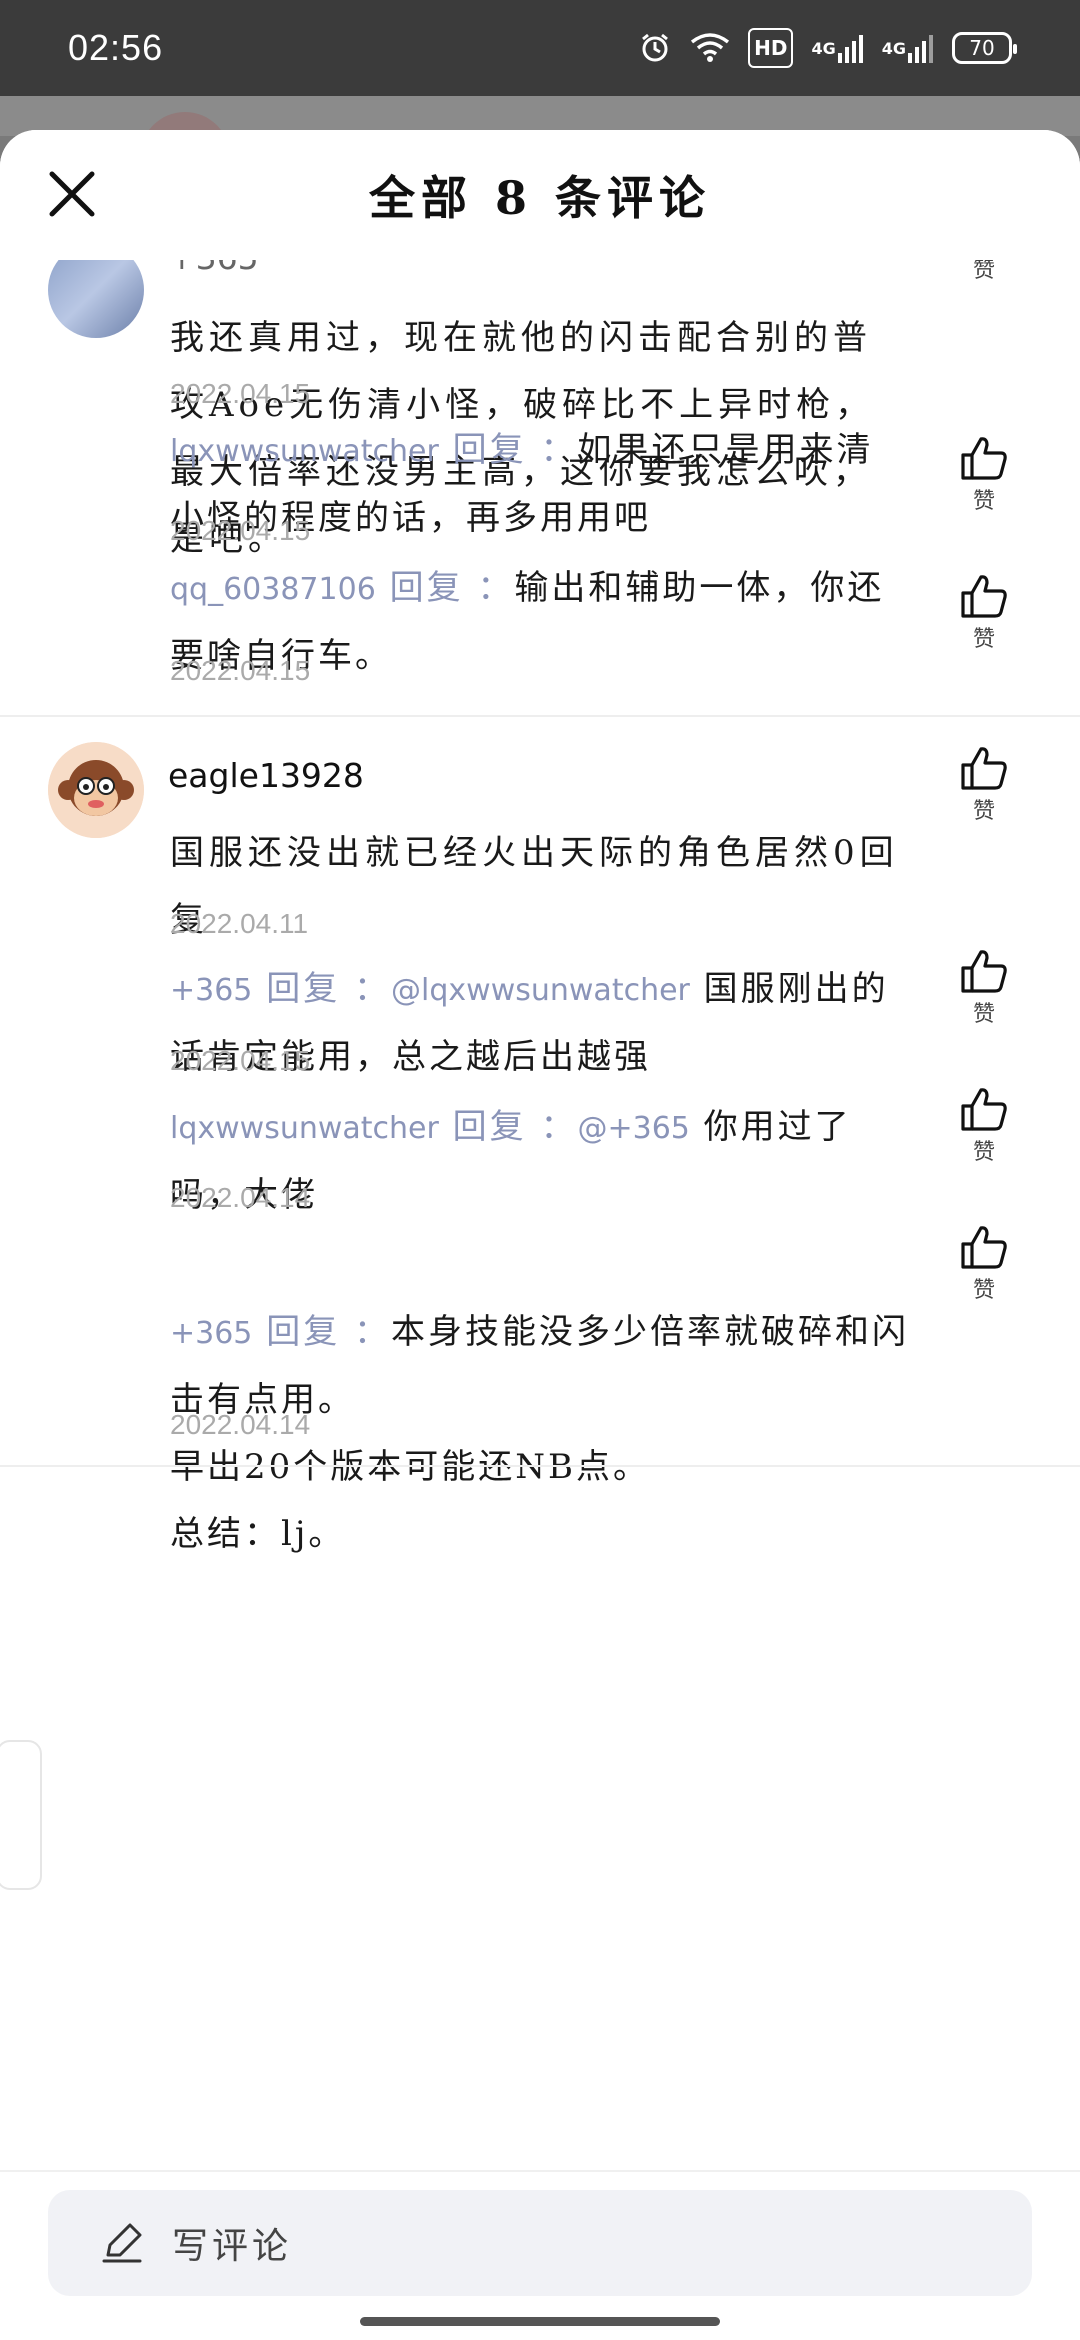  Describe the element at coordinates (273, 589) in the screenshot. I see `reply-username: qq_60387106` at that location.